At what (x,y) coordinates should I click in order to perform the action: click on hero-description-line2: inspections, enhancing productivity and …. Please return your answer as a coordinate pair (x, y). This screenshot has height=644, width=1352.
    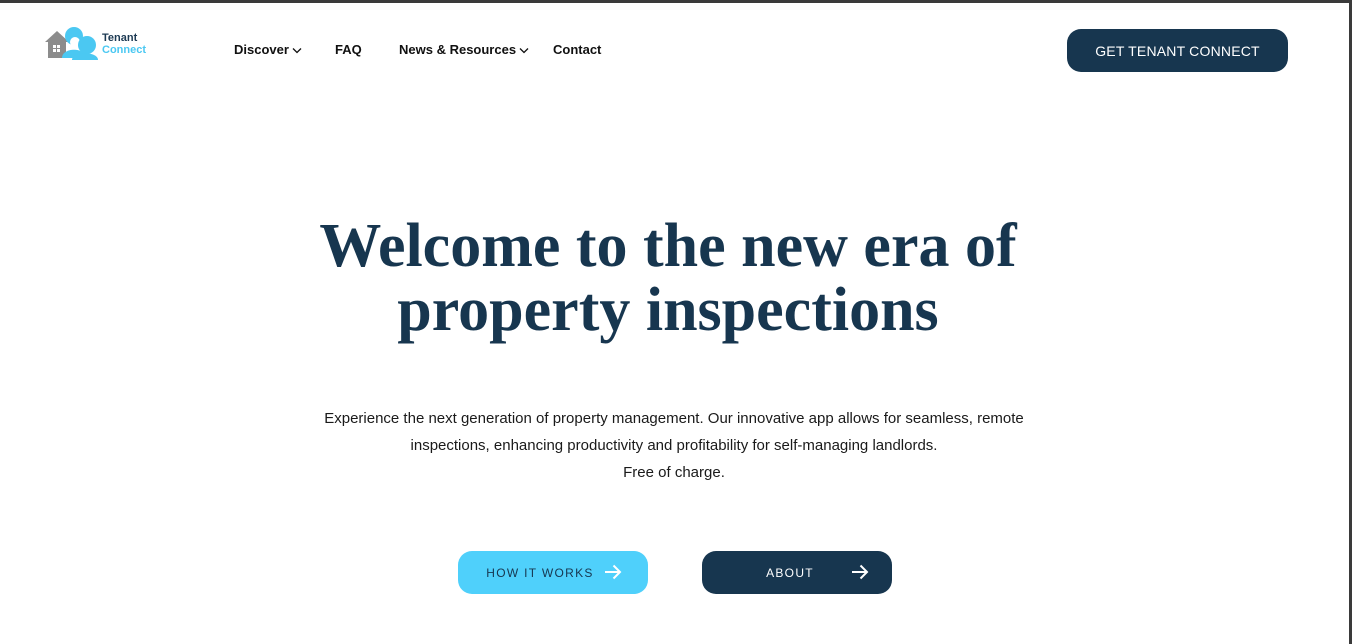
    Looking at the image, I should click on (674, 445).